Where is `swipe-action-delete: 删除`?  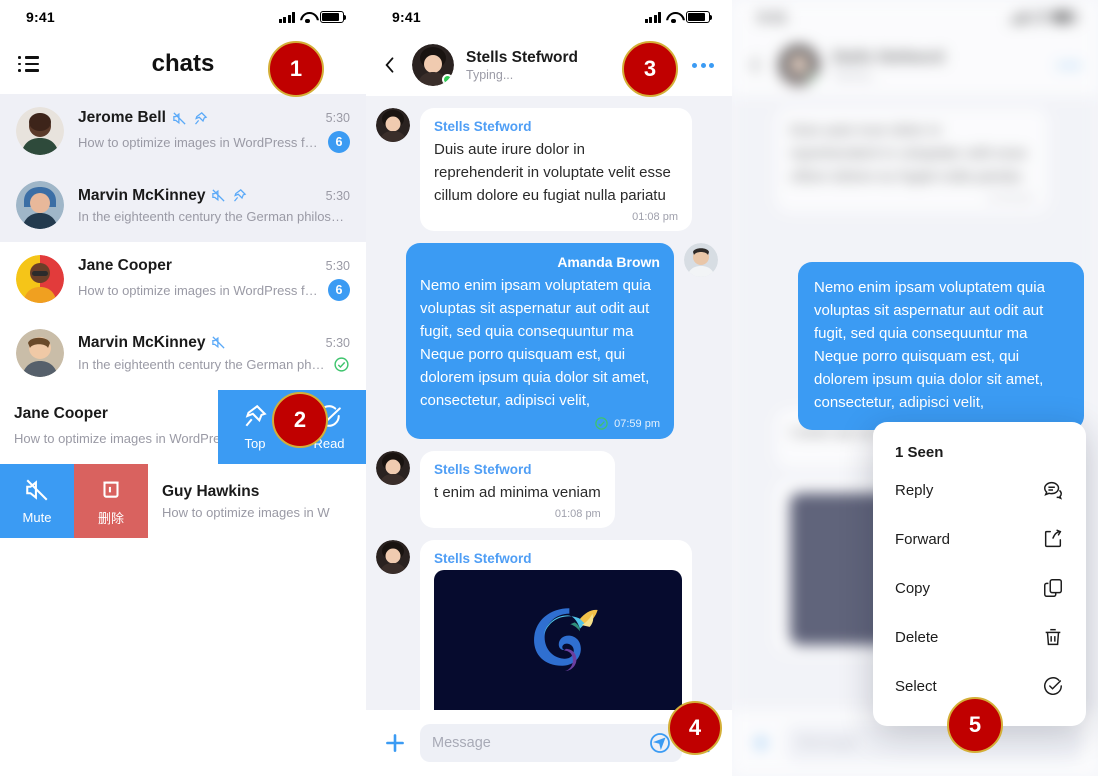 swipe-action-delete: 删除 is located at coordinates (111, 501).